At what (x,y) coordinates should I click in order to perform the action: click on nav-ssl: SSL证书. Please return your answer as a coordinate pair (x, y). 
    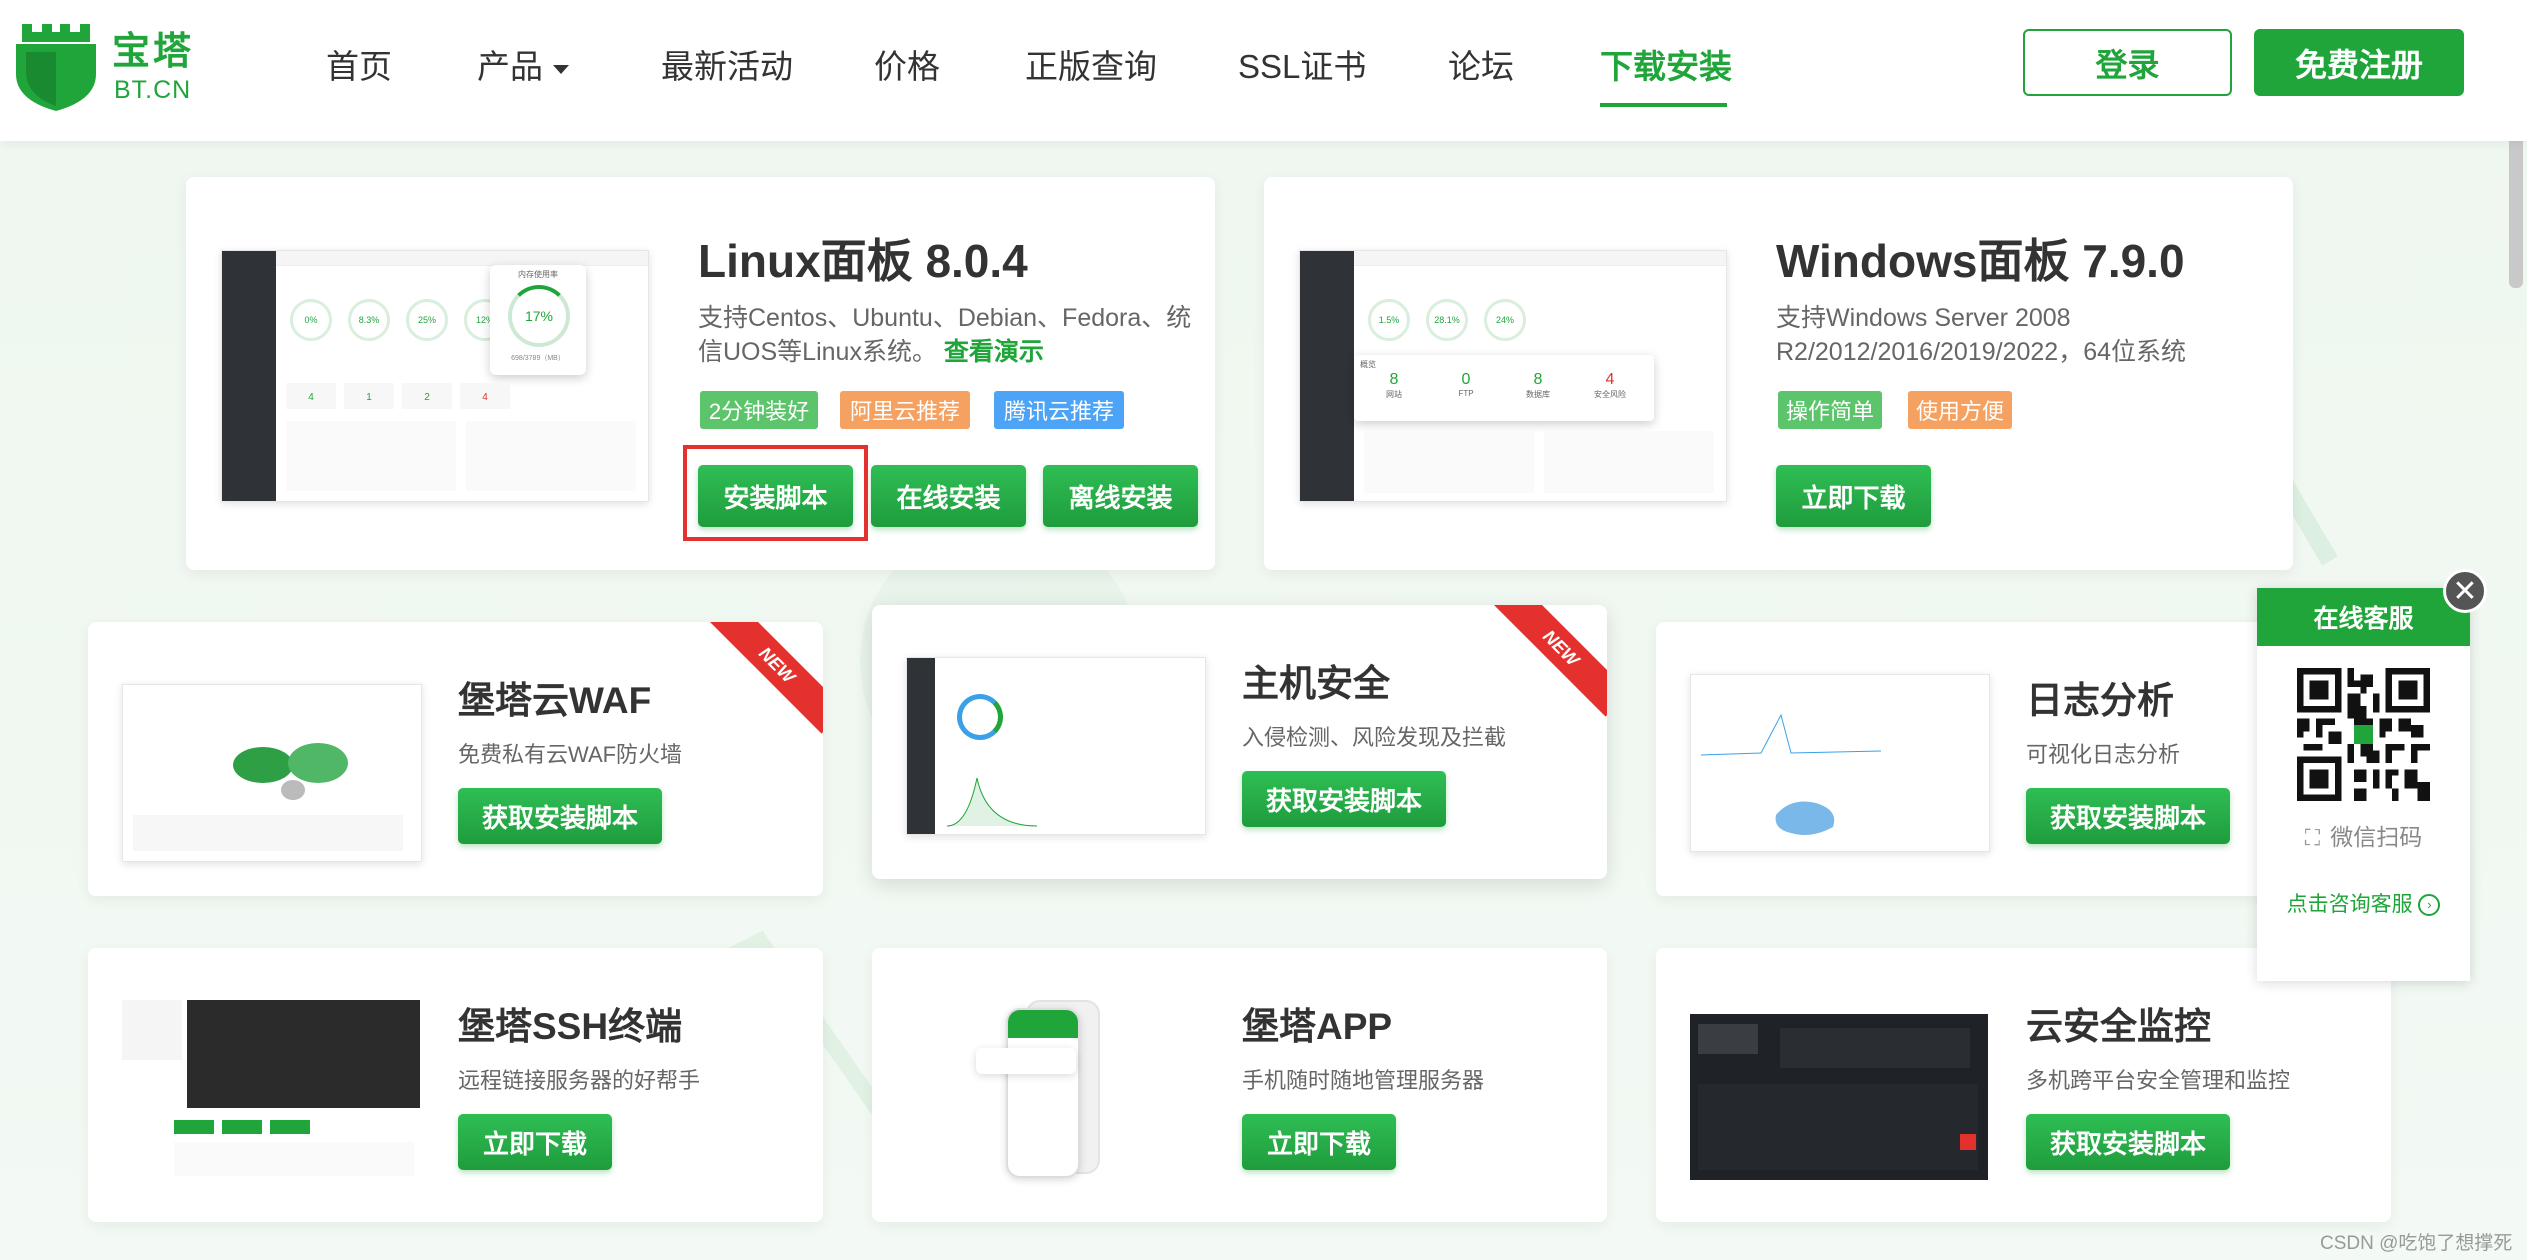
    Looking at the image, I should click on (1302, 64).